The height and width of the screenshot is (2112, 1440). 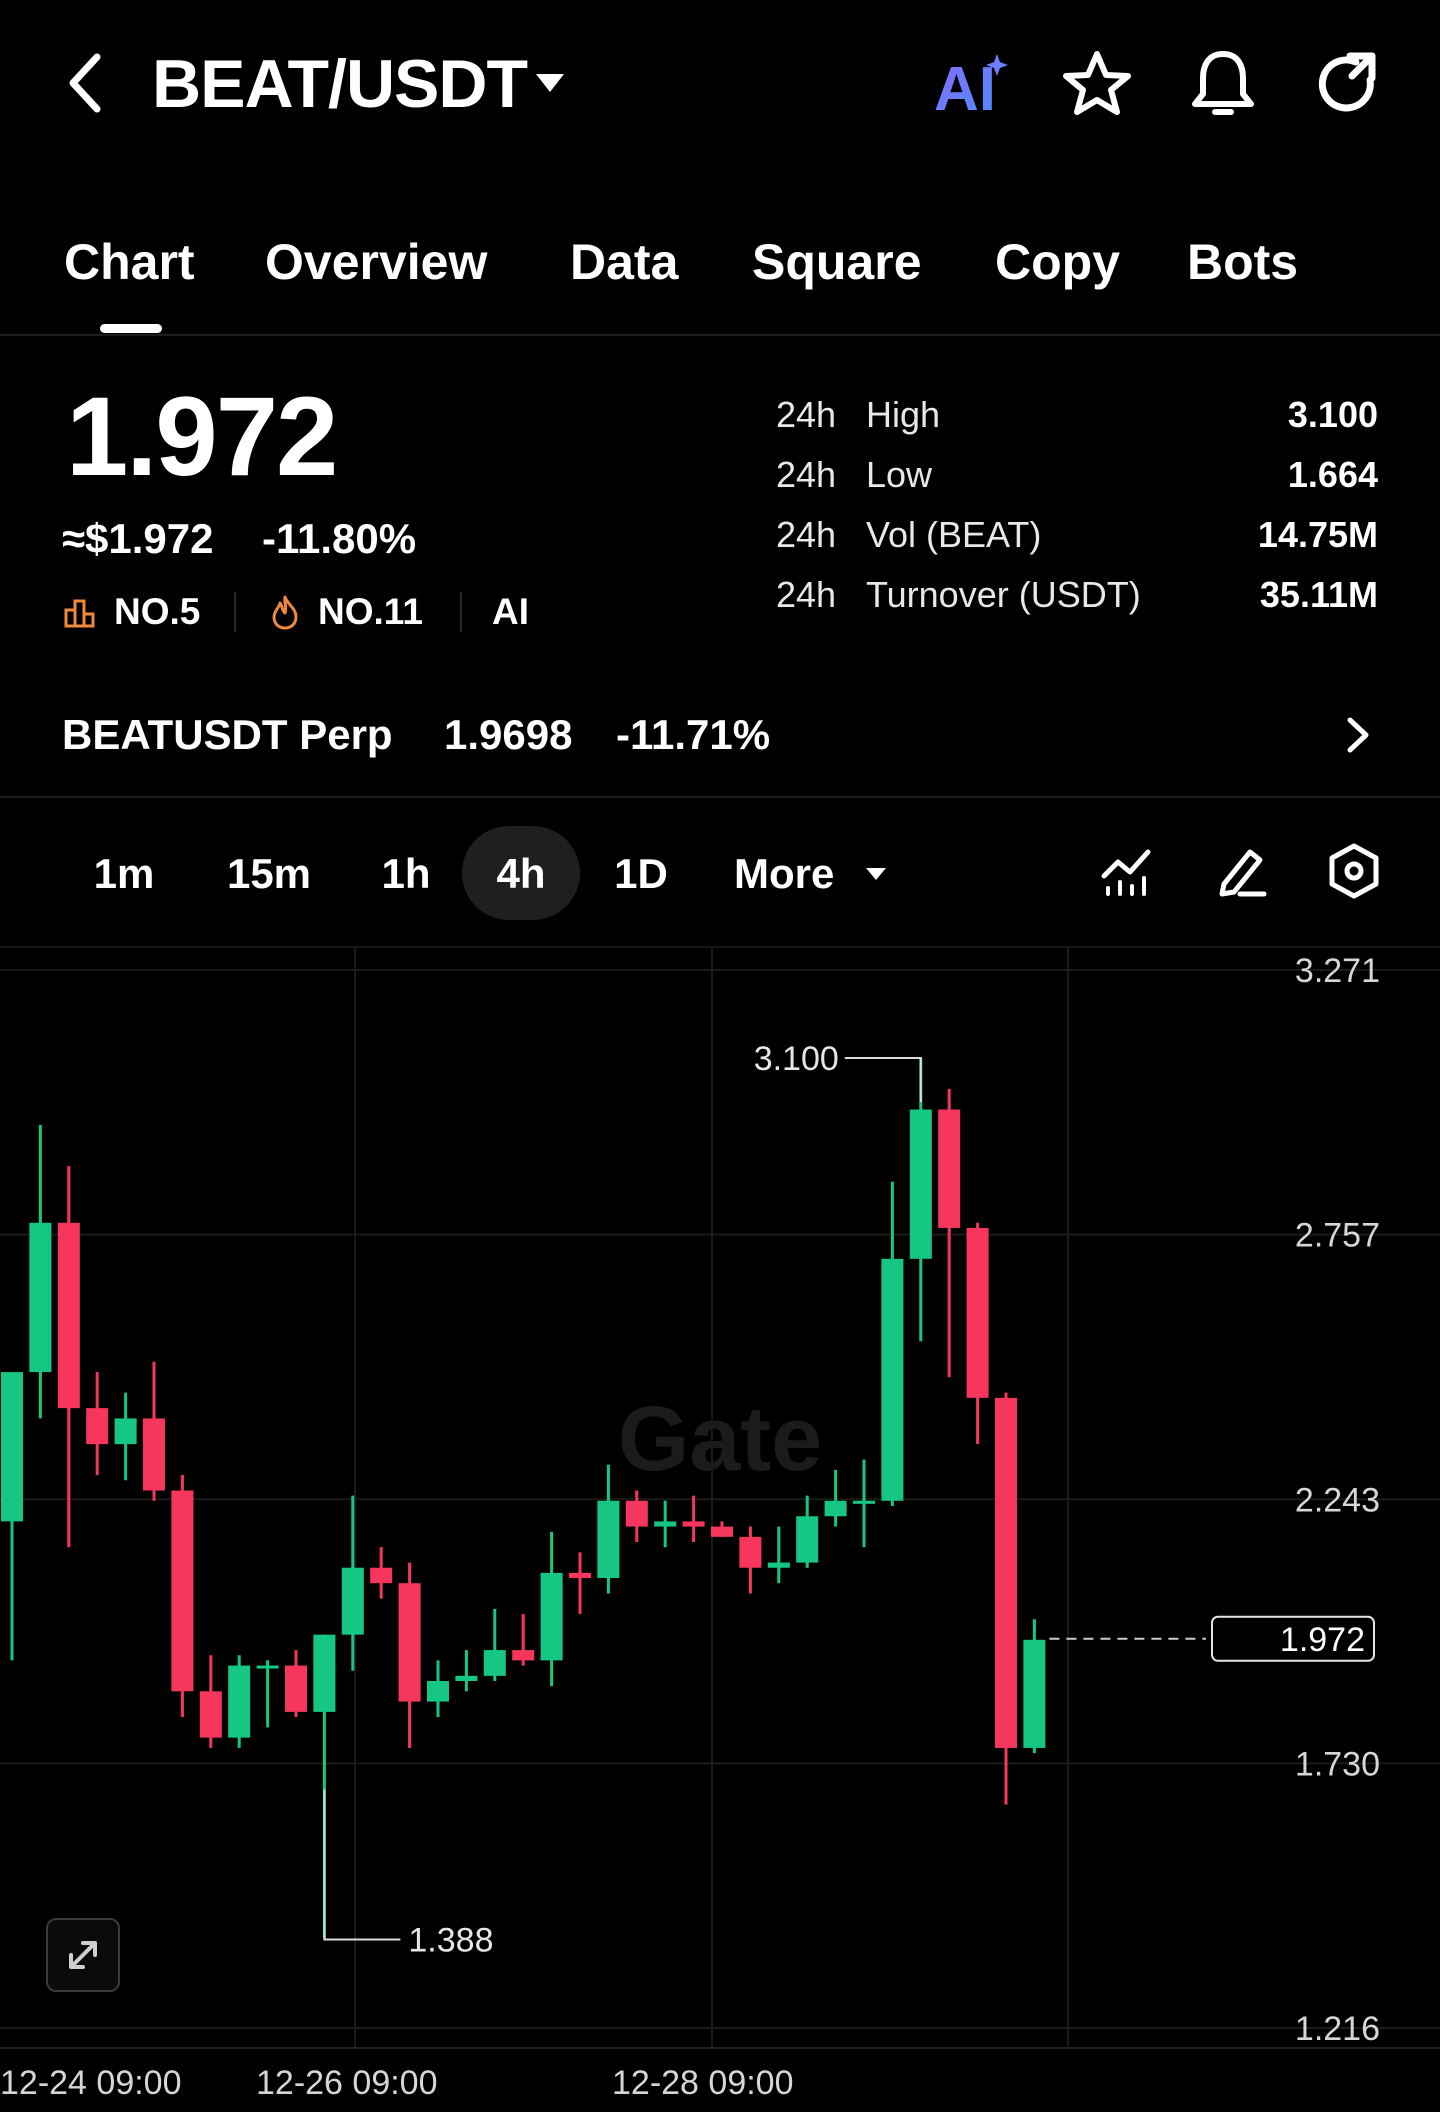 What do you see at coordinates (138, 538) in the screenshot?
I see `usd-price: ≈$1.972` at bounding box center [138, 538].